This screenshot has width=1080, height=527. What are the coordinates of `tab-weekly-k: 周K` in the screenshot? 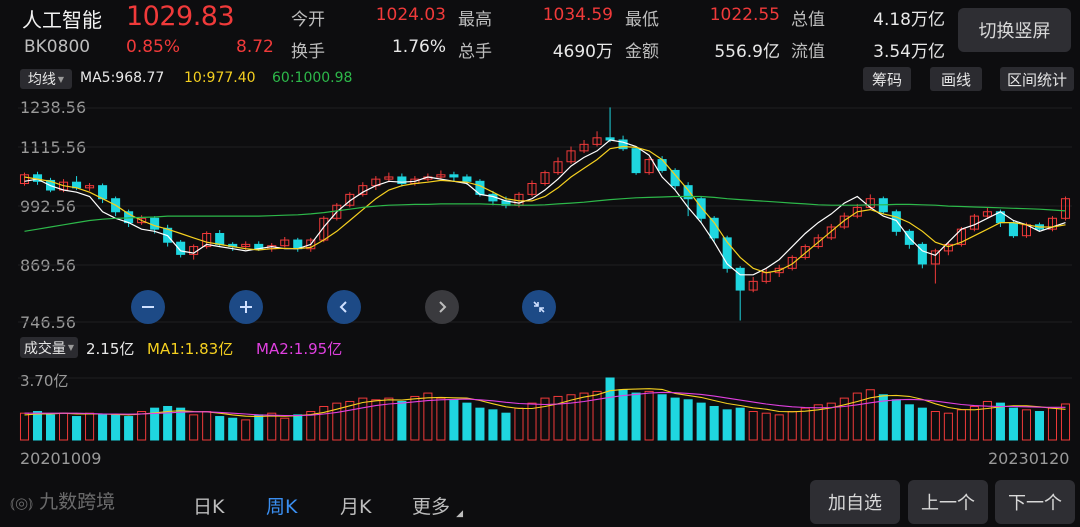 It's located at (281, 505).